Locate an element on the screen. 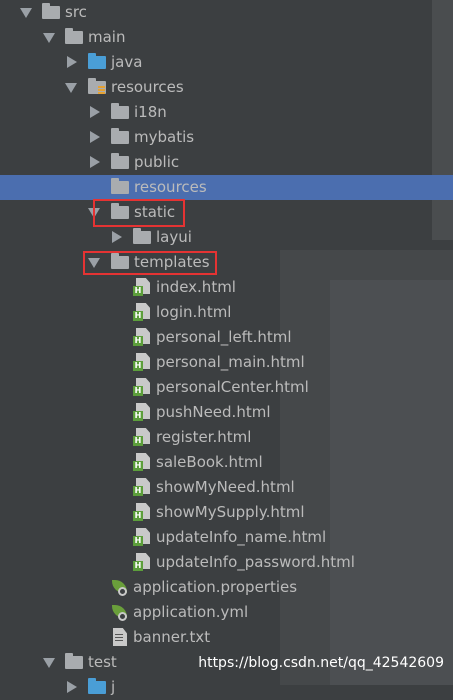 The height and width of the screenshot is (700, 453). tree-file-banner-txt: banner.txt is located at coordinates (226, 637).